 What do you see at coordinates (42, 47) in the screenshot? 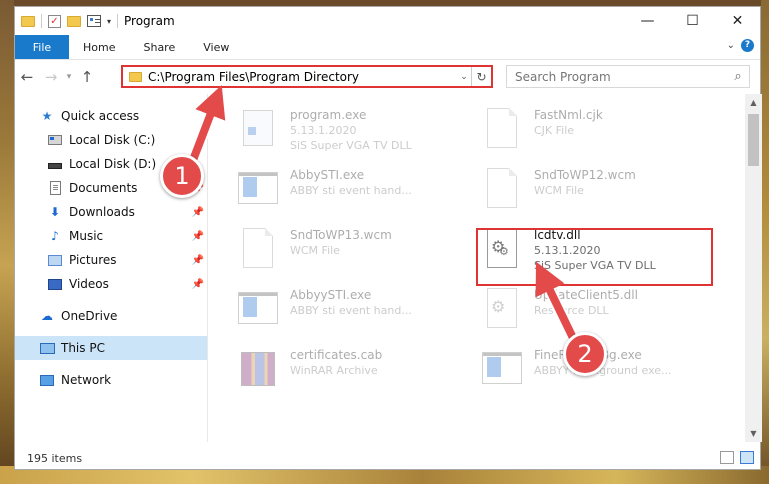
I see `tab-file: File` at bounding box center [42, 47].